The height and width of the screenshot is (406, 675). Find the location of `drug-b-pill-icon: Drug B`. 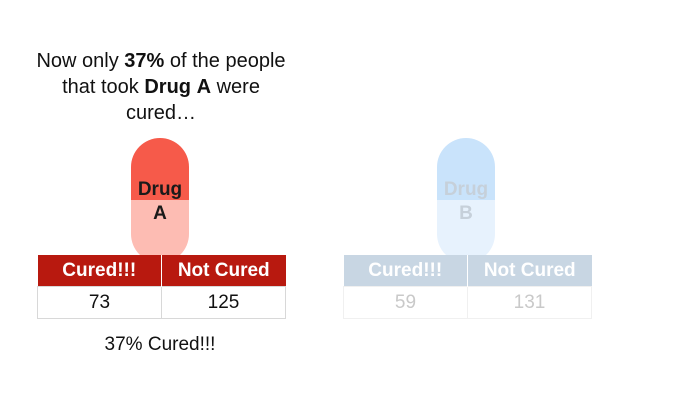

drug-b-pill-icon: Drug B is located at coordinates (466, 200).